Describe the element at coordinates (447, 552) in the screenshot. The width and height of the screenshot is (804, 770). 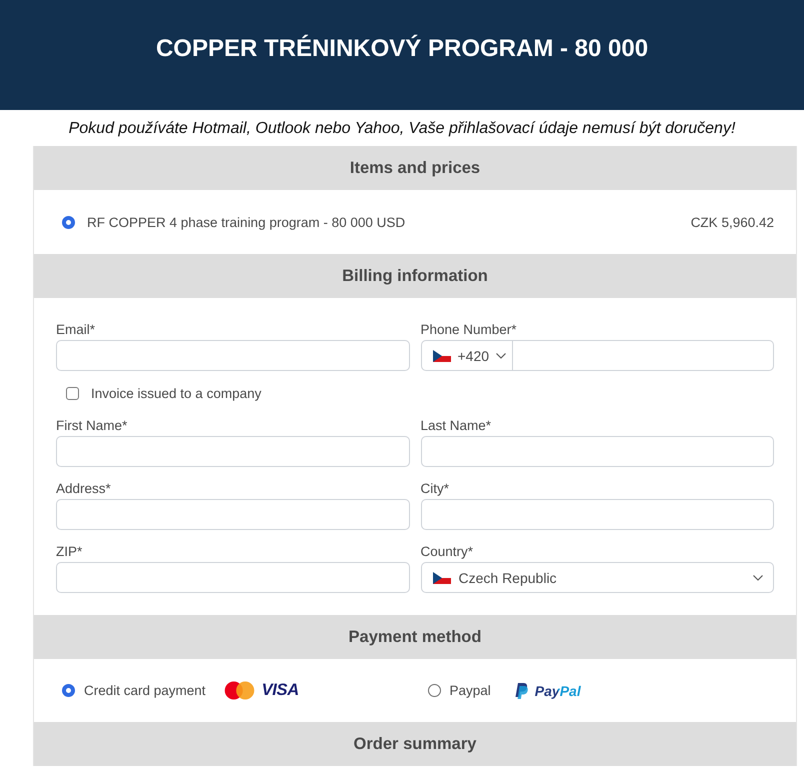
I see `field-label: Country*` at that location.